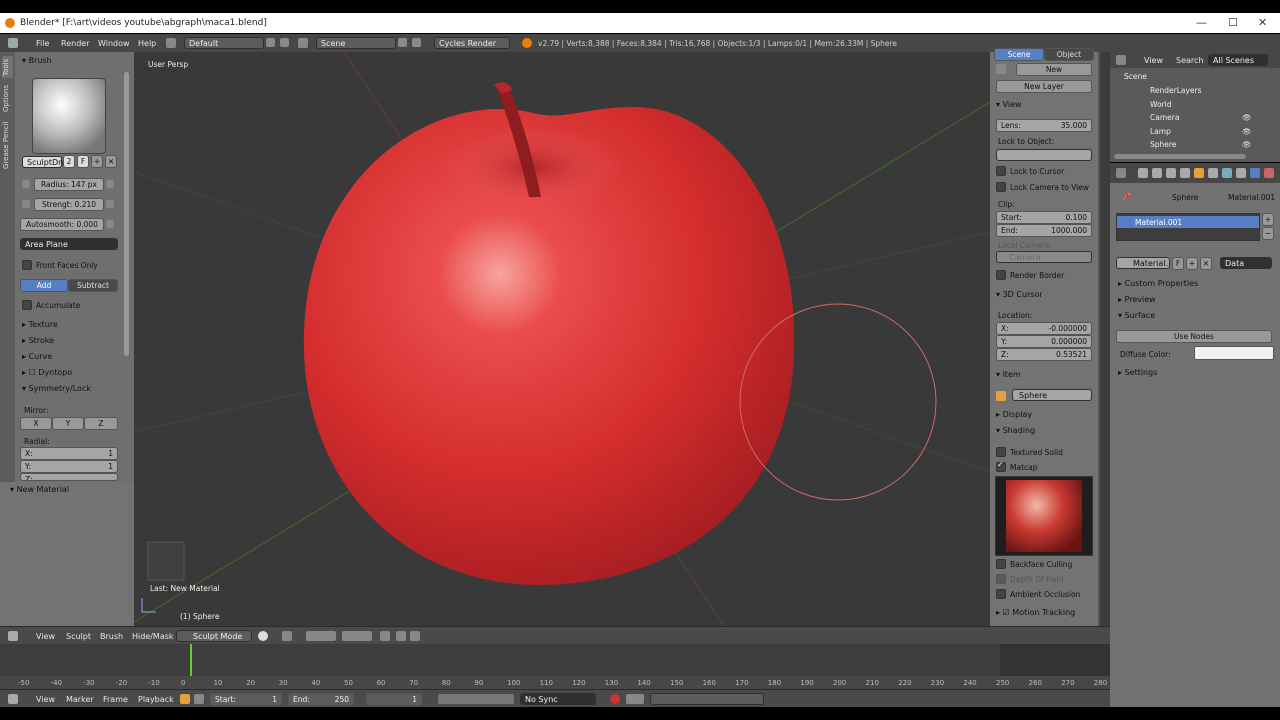  What do you see at coordinates (156, 699) in the screenshot?
I see `timeline-playback-menu: Playback` at bounding box center [156, 699].